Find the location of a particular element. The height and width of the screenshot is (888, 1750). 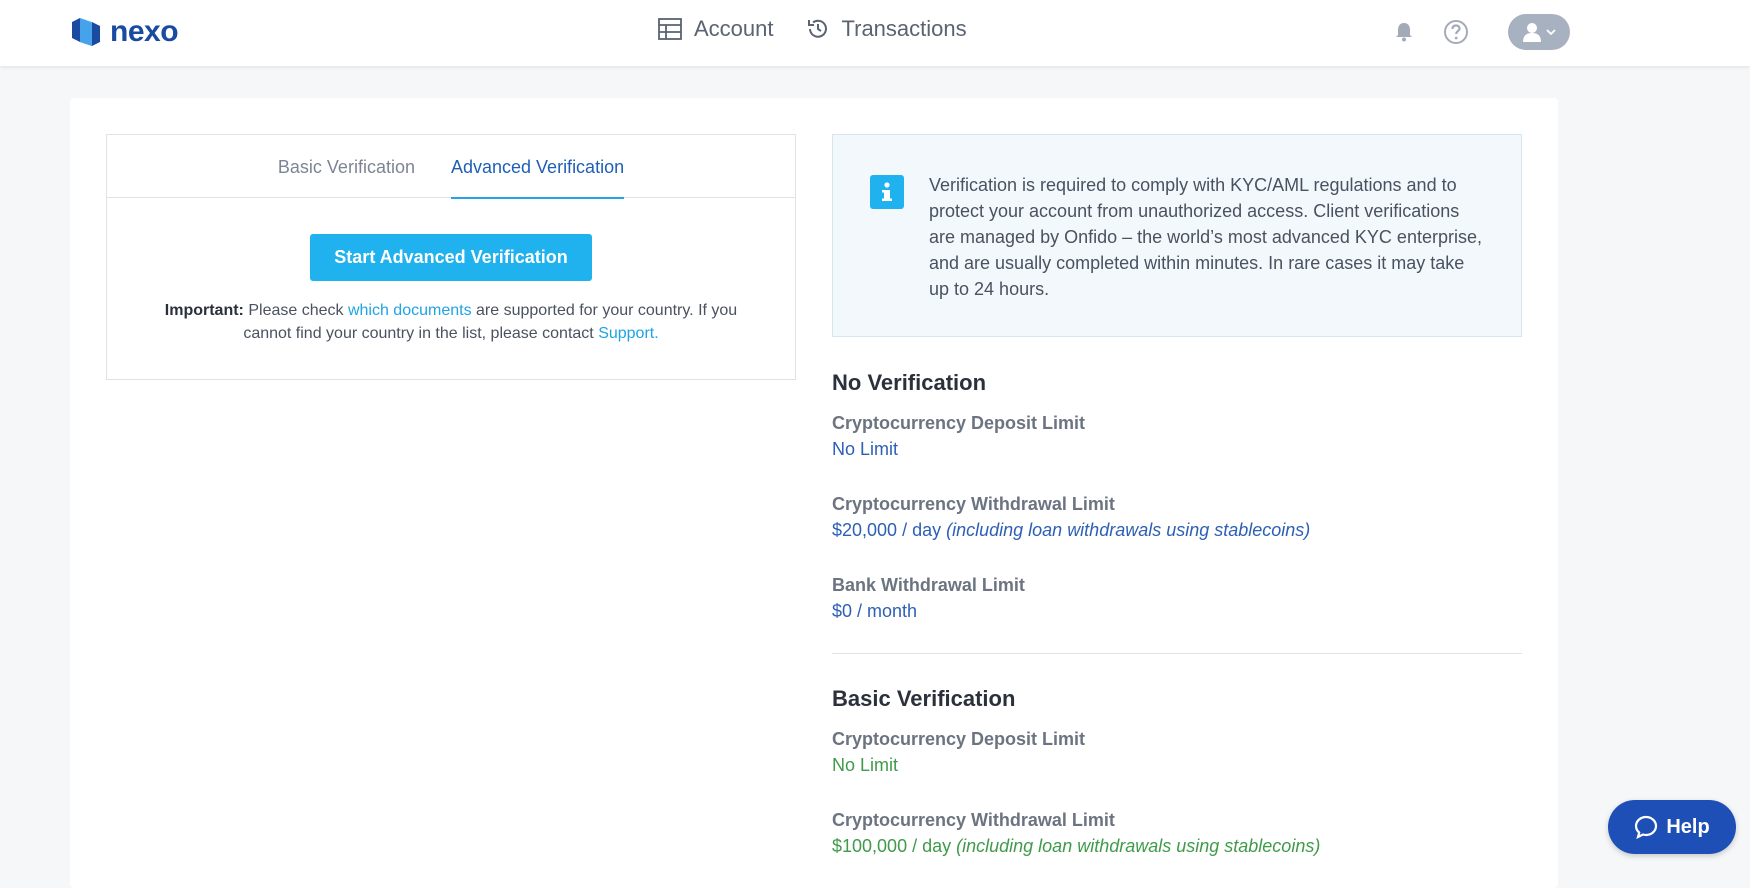

top-bar: nexo Account Transactions is located at coordinates (875, 33).